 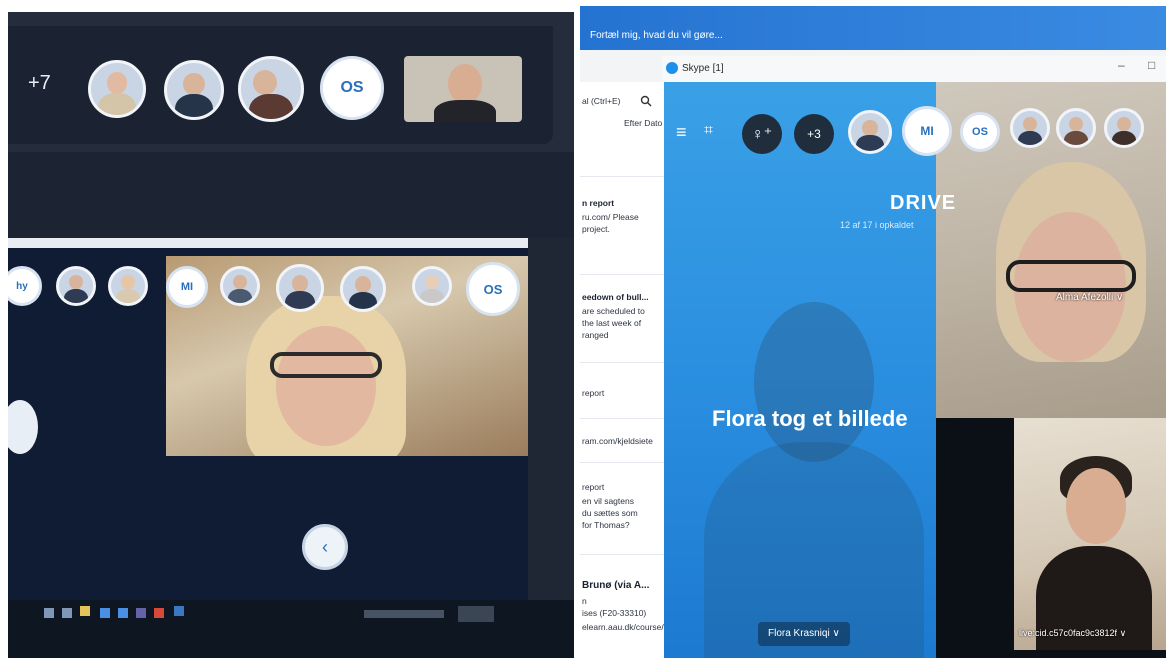 What do you see at coordinates (584, 601) in the screenshot?
I see `email-line: n` at bounding box center [584, 601].